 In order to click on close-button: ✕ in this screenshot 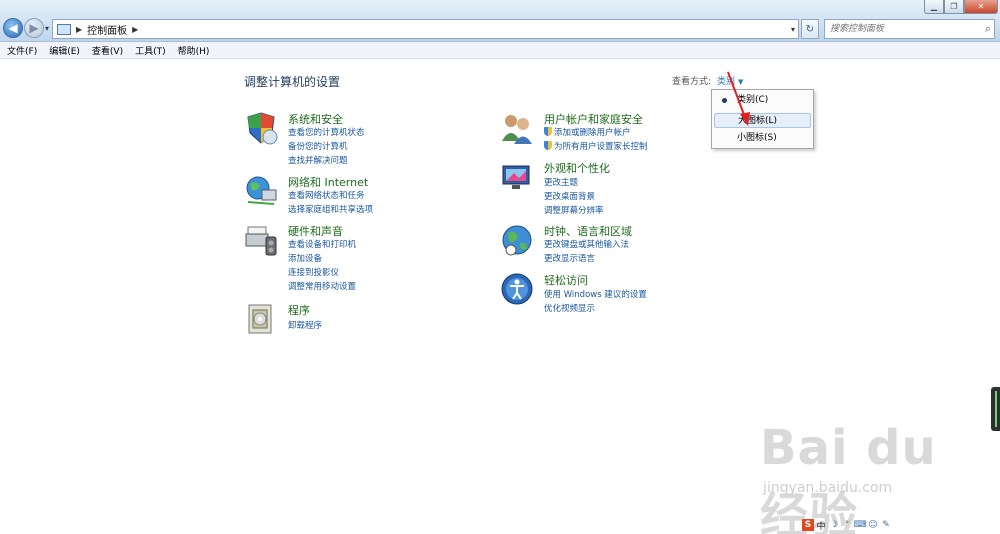, I will do `click(981, 7)`.